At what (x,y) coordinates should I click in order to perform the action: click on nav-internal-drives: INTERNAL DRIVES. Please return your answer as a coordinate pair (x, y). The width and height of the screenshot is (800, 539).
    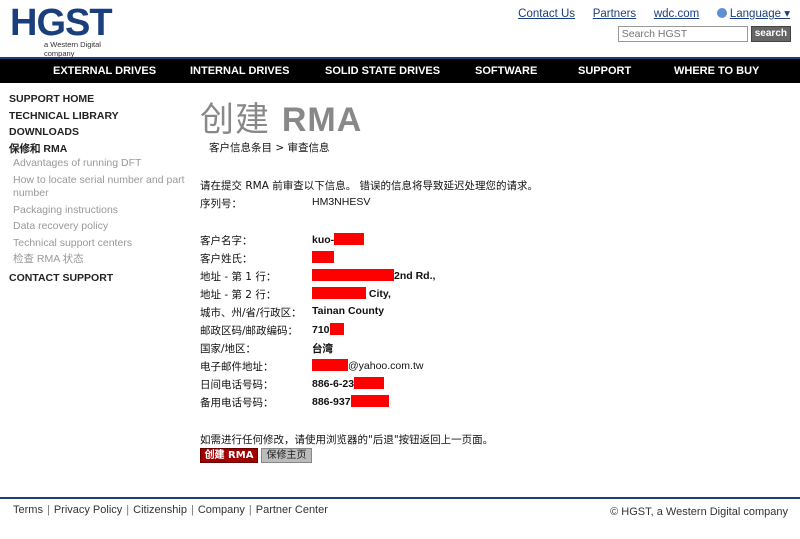
    Looking at the image, I should click on (239, 71).